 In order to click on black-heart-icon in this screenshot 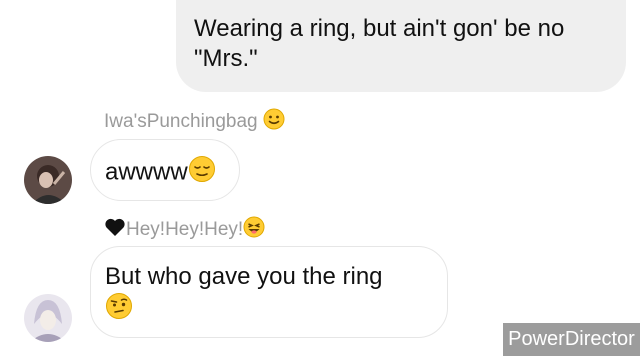, I will do `click(115, 230)`.